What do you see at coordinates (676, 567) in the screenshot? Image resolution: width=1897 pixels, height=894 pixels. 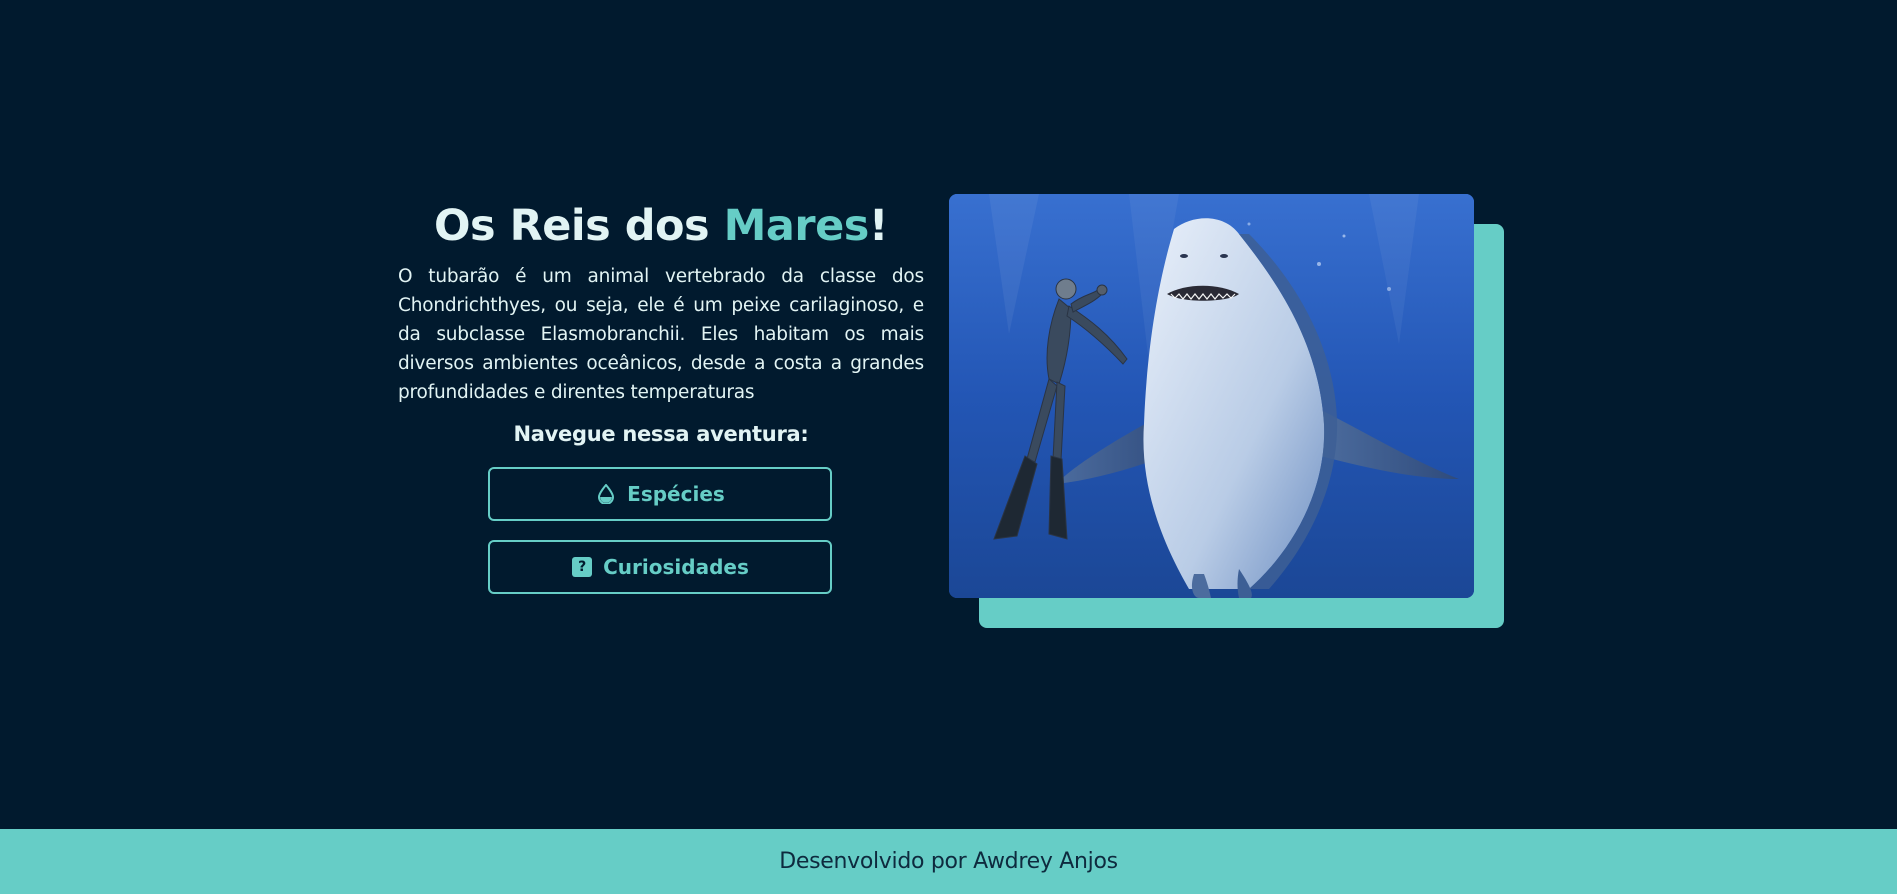 I see `curiosities-button-label: Curiosidades` at bounding box center [676, 567].